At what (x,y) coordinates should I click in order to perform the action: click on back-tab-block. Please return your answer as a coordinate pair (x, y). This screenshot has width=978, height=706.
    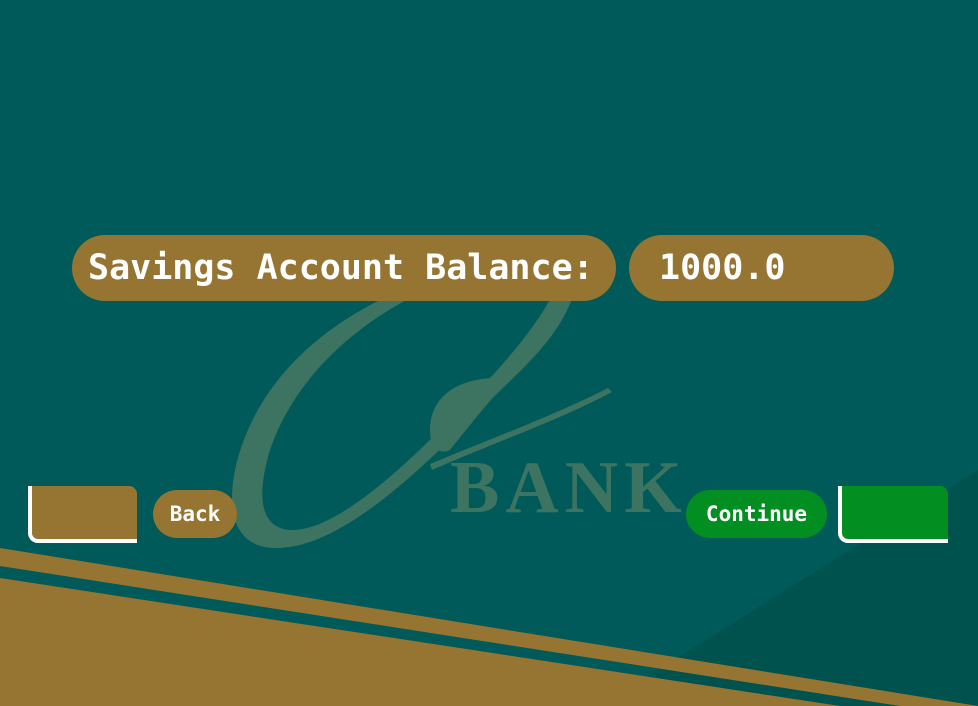
    Looking at the image, I should click on (82, 514).